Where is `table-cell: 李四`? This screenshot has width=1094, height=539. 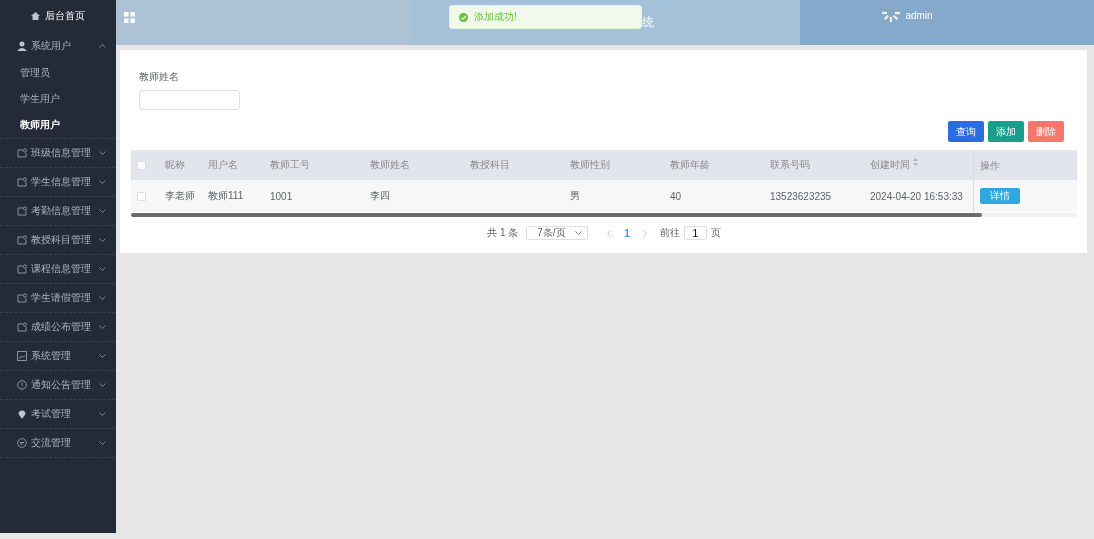 table-cell: 李四 is located at coordinates (380, 196).